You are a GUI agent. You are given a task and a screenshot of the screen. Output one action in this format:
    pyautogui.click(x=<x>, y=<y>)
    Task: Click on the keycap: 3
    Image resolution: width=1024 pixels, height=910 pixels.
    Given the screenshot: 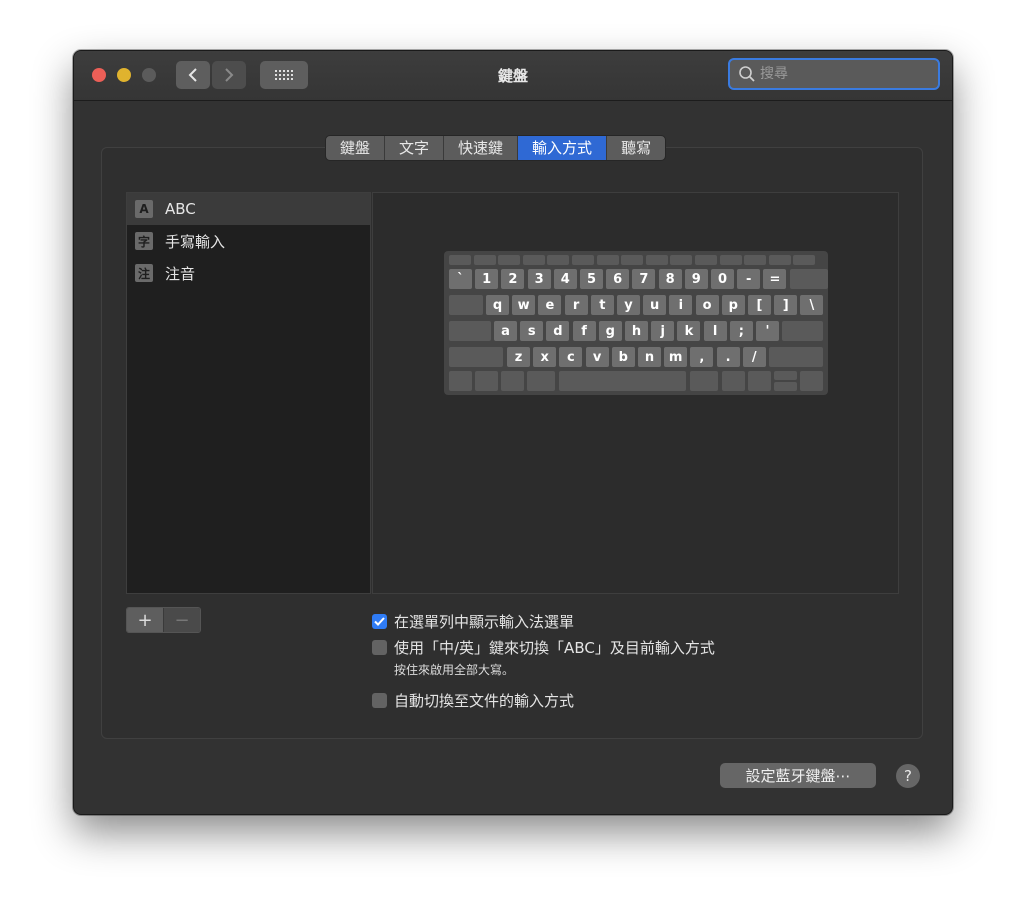 What is the action you would take?
    pyautogui.click(x=539, y=279)
    